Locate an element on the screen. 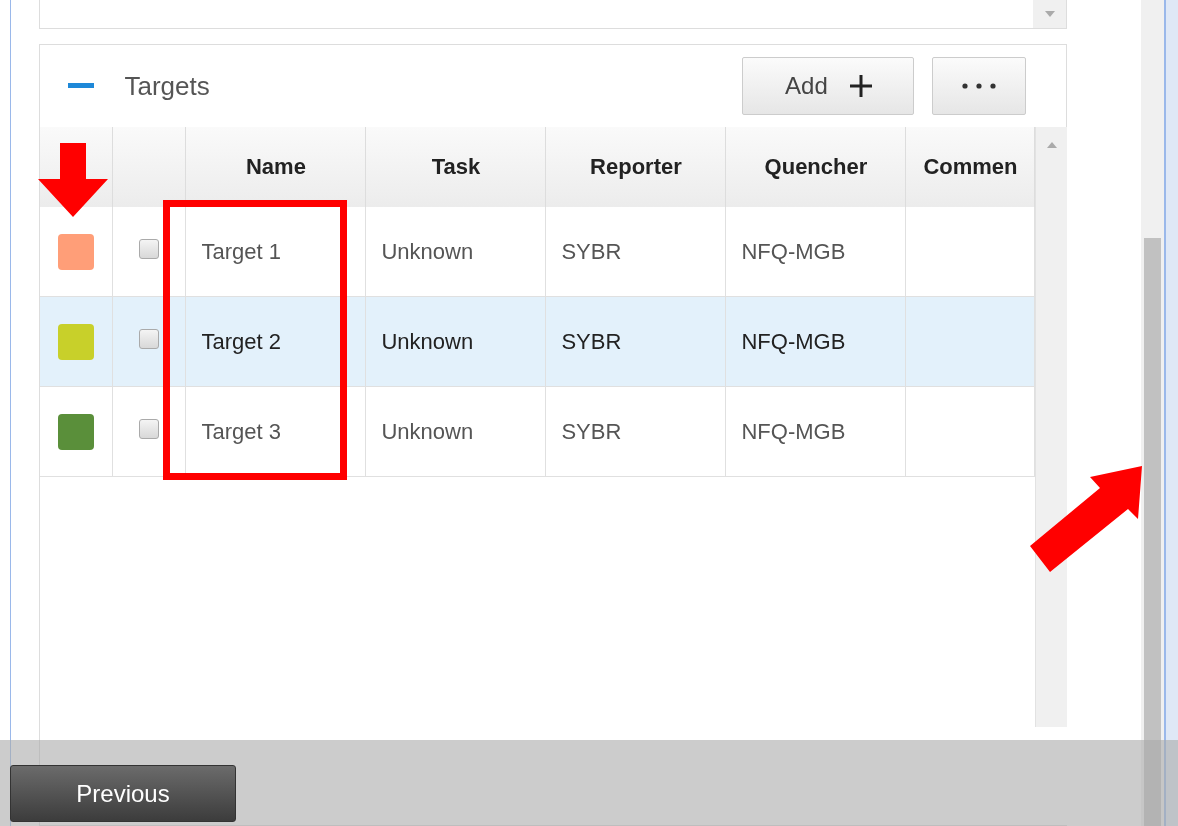  more-icon is located at coordinates (979, 86).